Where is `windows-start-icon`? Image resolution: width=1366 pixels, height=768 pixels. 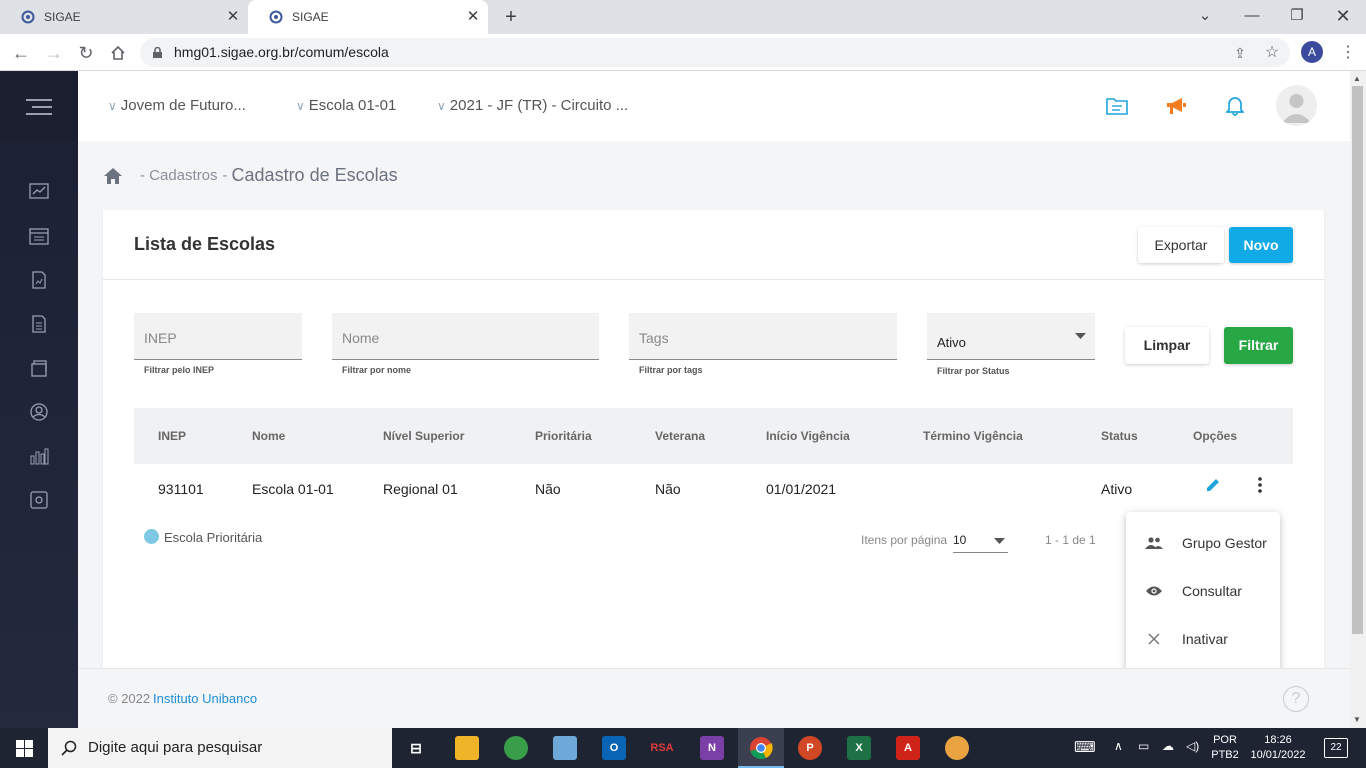 windows-start-icon is located at coordinates (24, 748).